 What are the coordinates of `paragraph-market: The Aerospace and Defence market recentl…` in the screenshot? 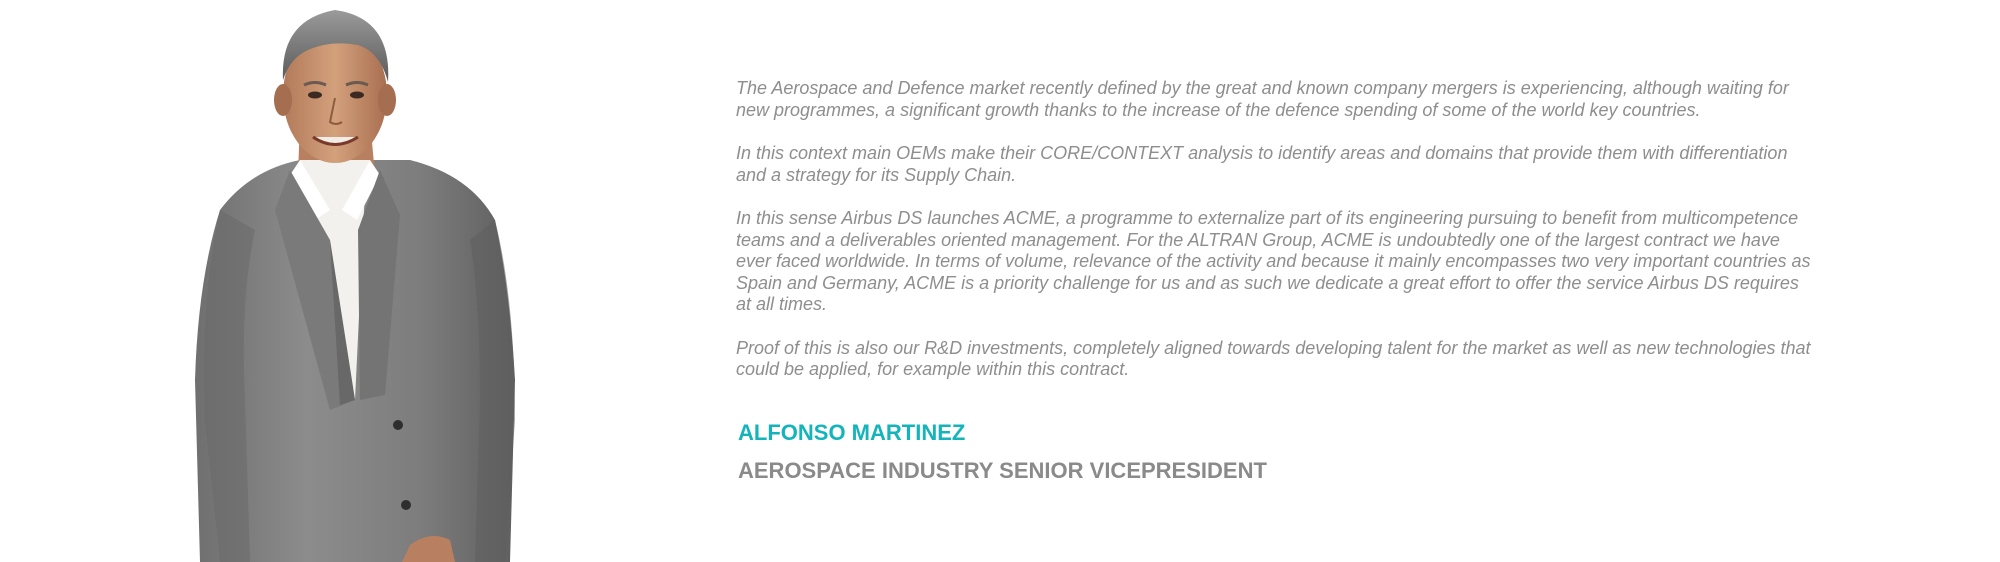 It's located at (1262, 99).